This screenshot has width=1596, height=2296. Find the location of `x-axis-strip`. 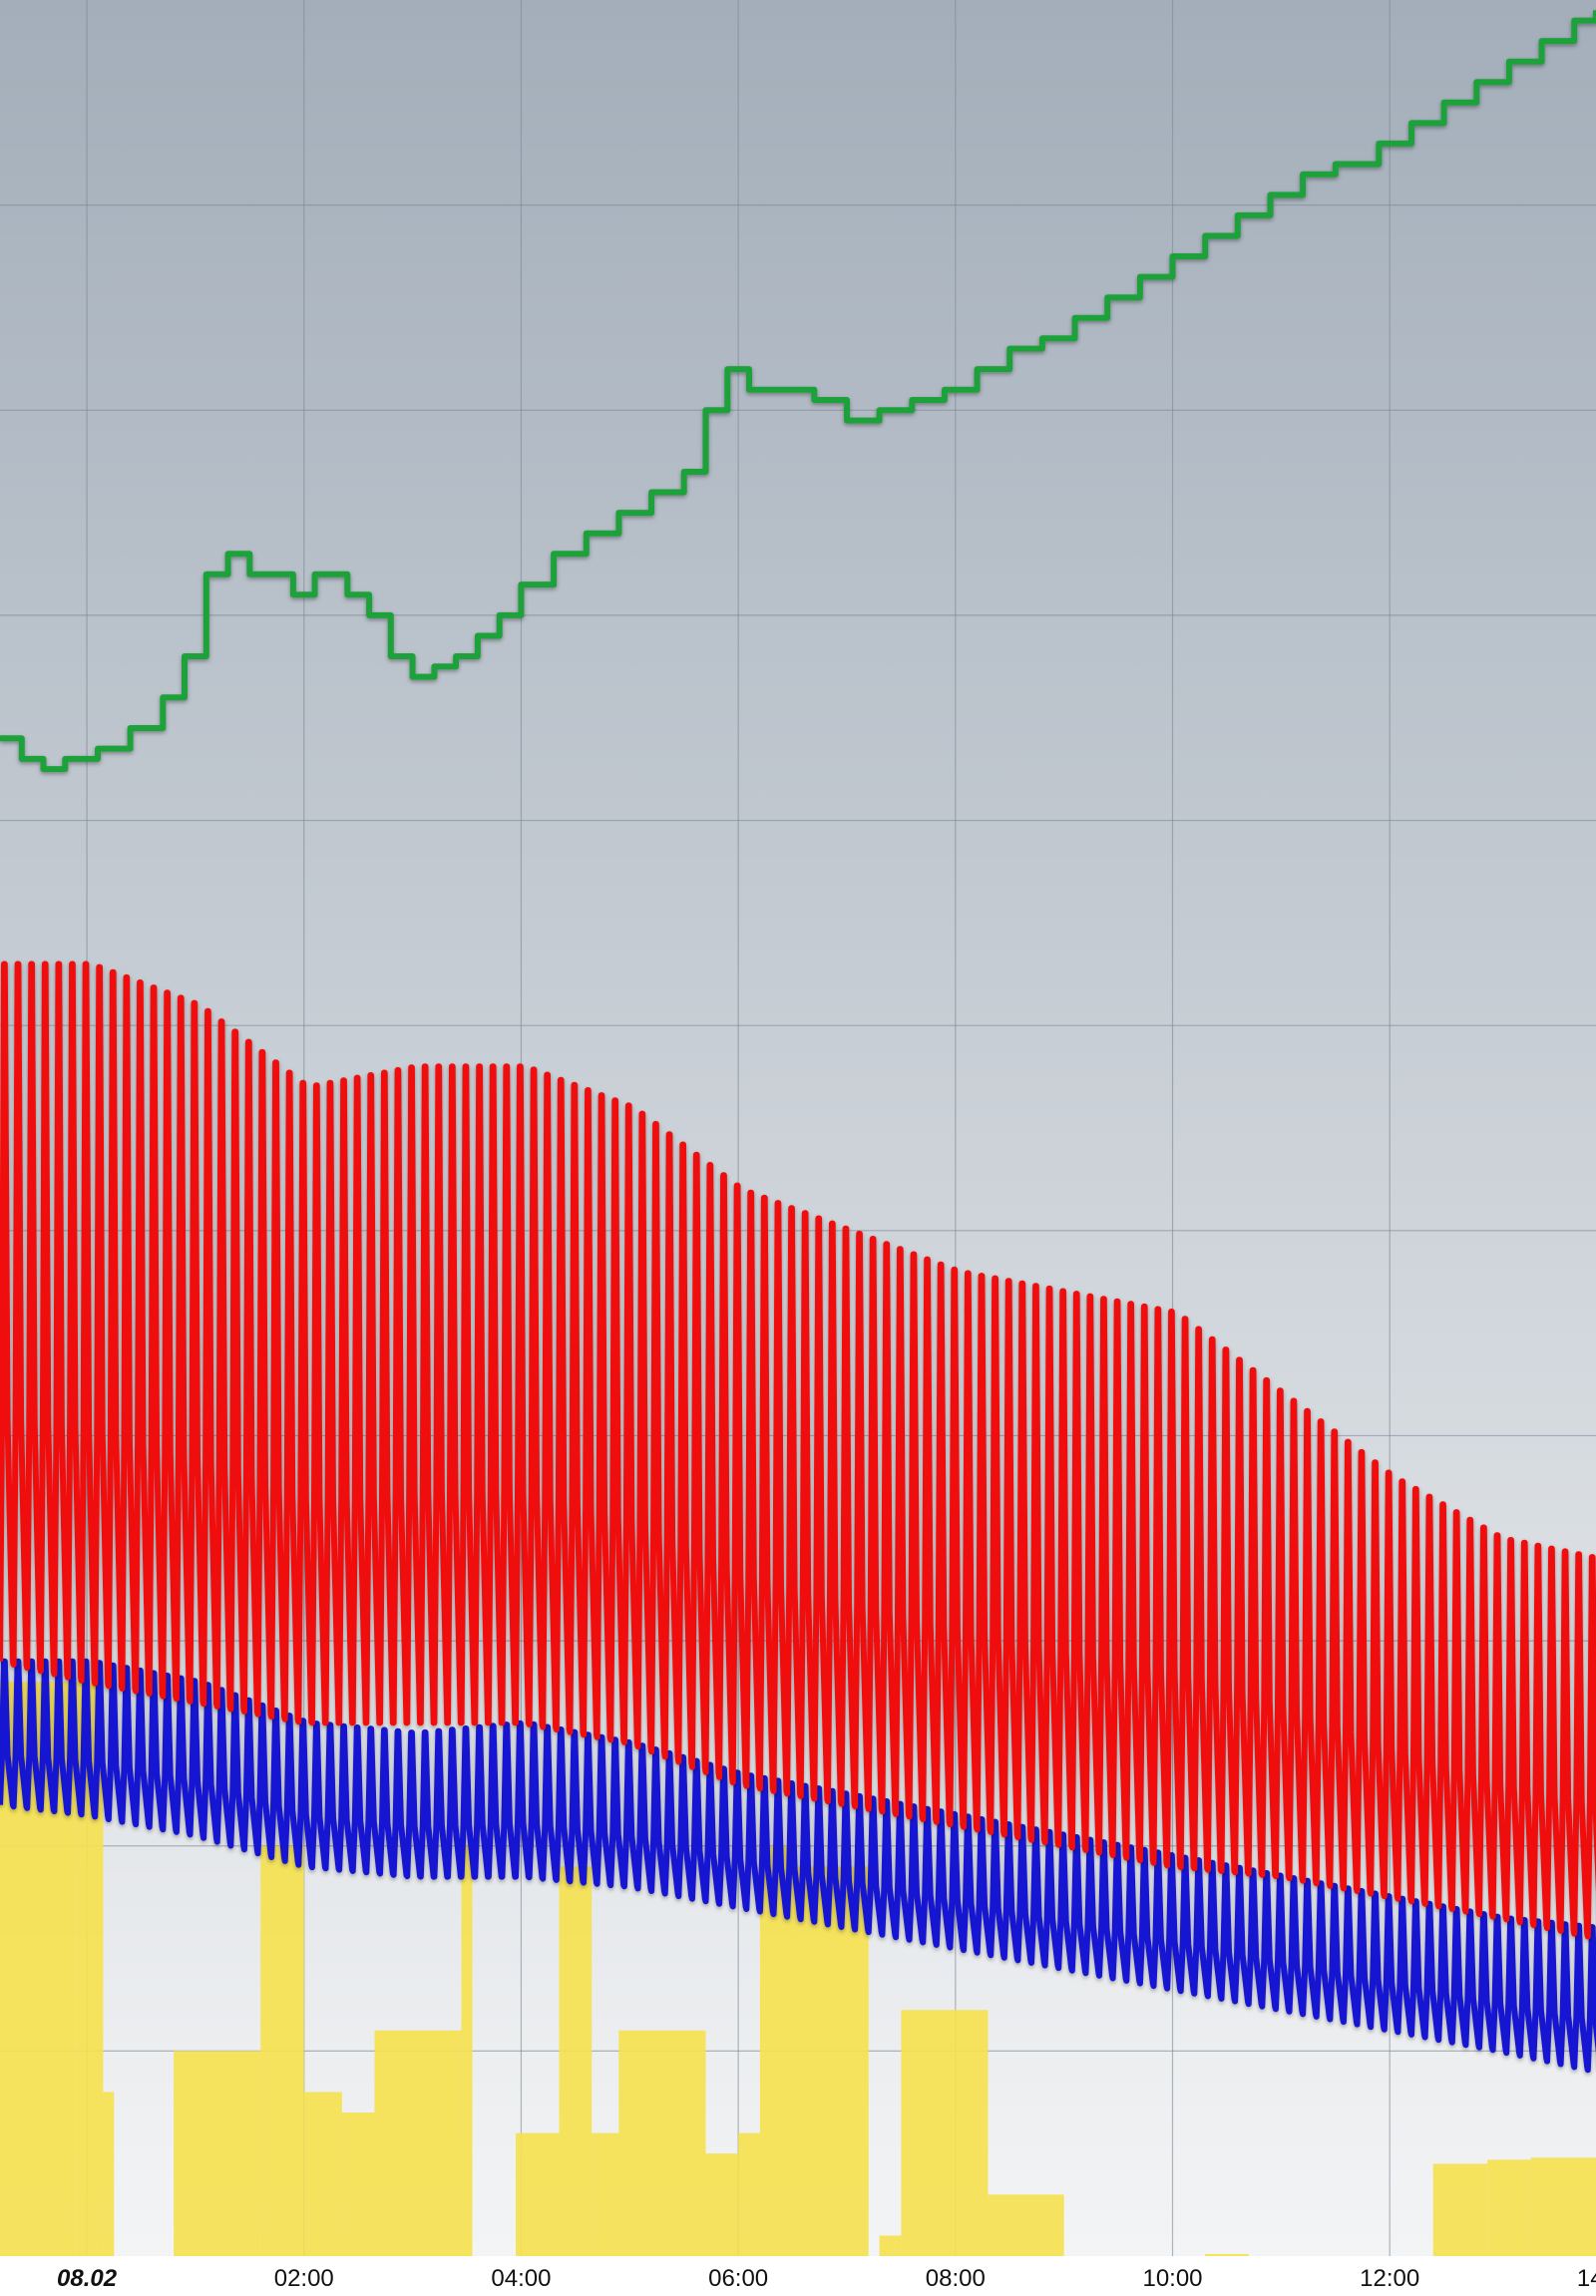

x-axis-strip is located at coordinates (798, 2276).